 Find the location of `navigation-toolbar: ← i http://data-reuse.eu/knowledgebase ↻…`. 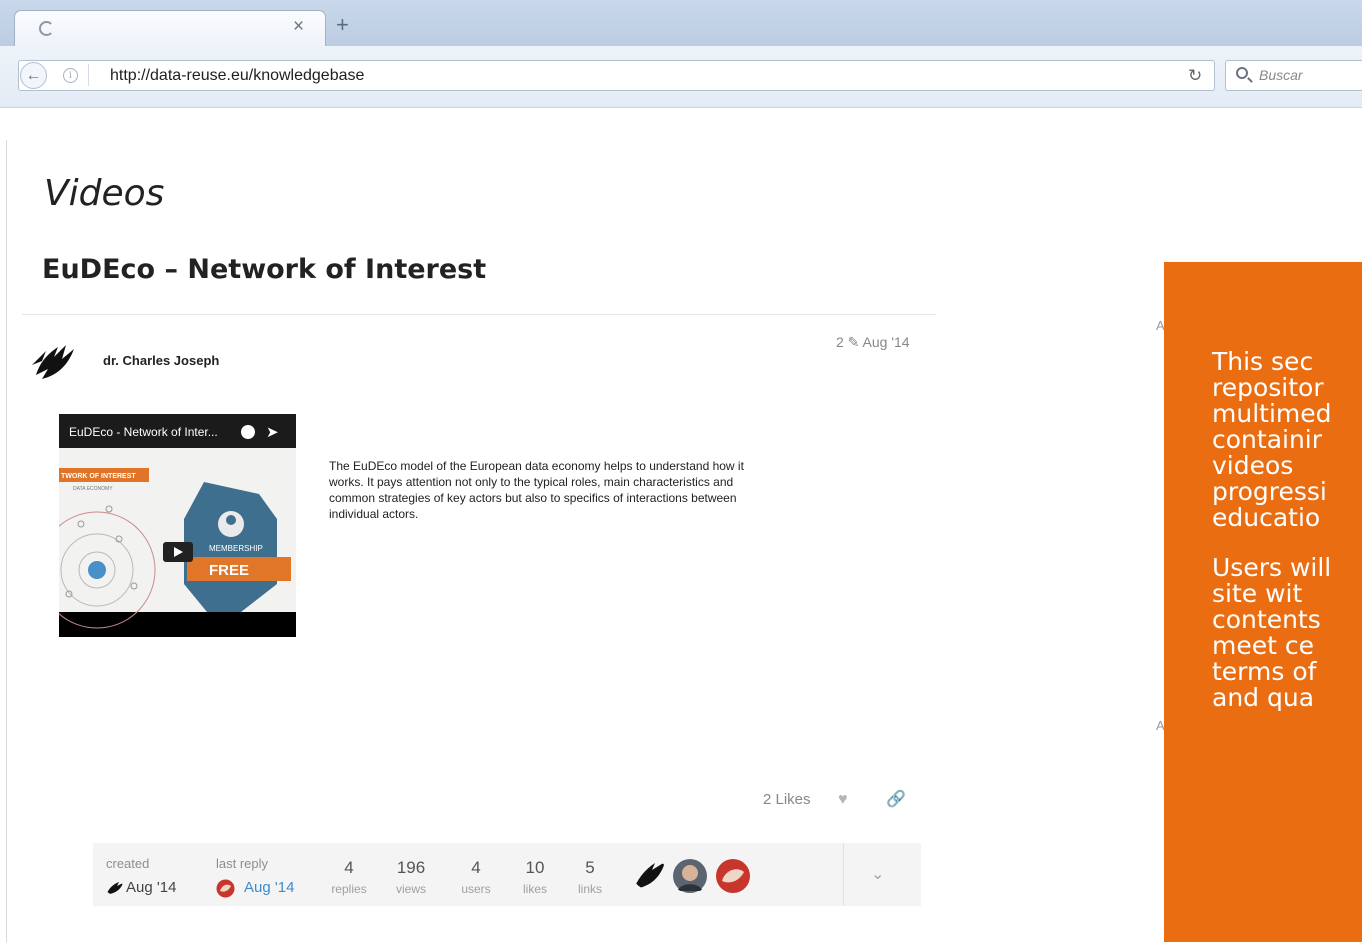

navigation-toolbar: ← i http://data-reuse.eu/knowledgebase ↻… is located at coordinates (681, 77).